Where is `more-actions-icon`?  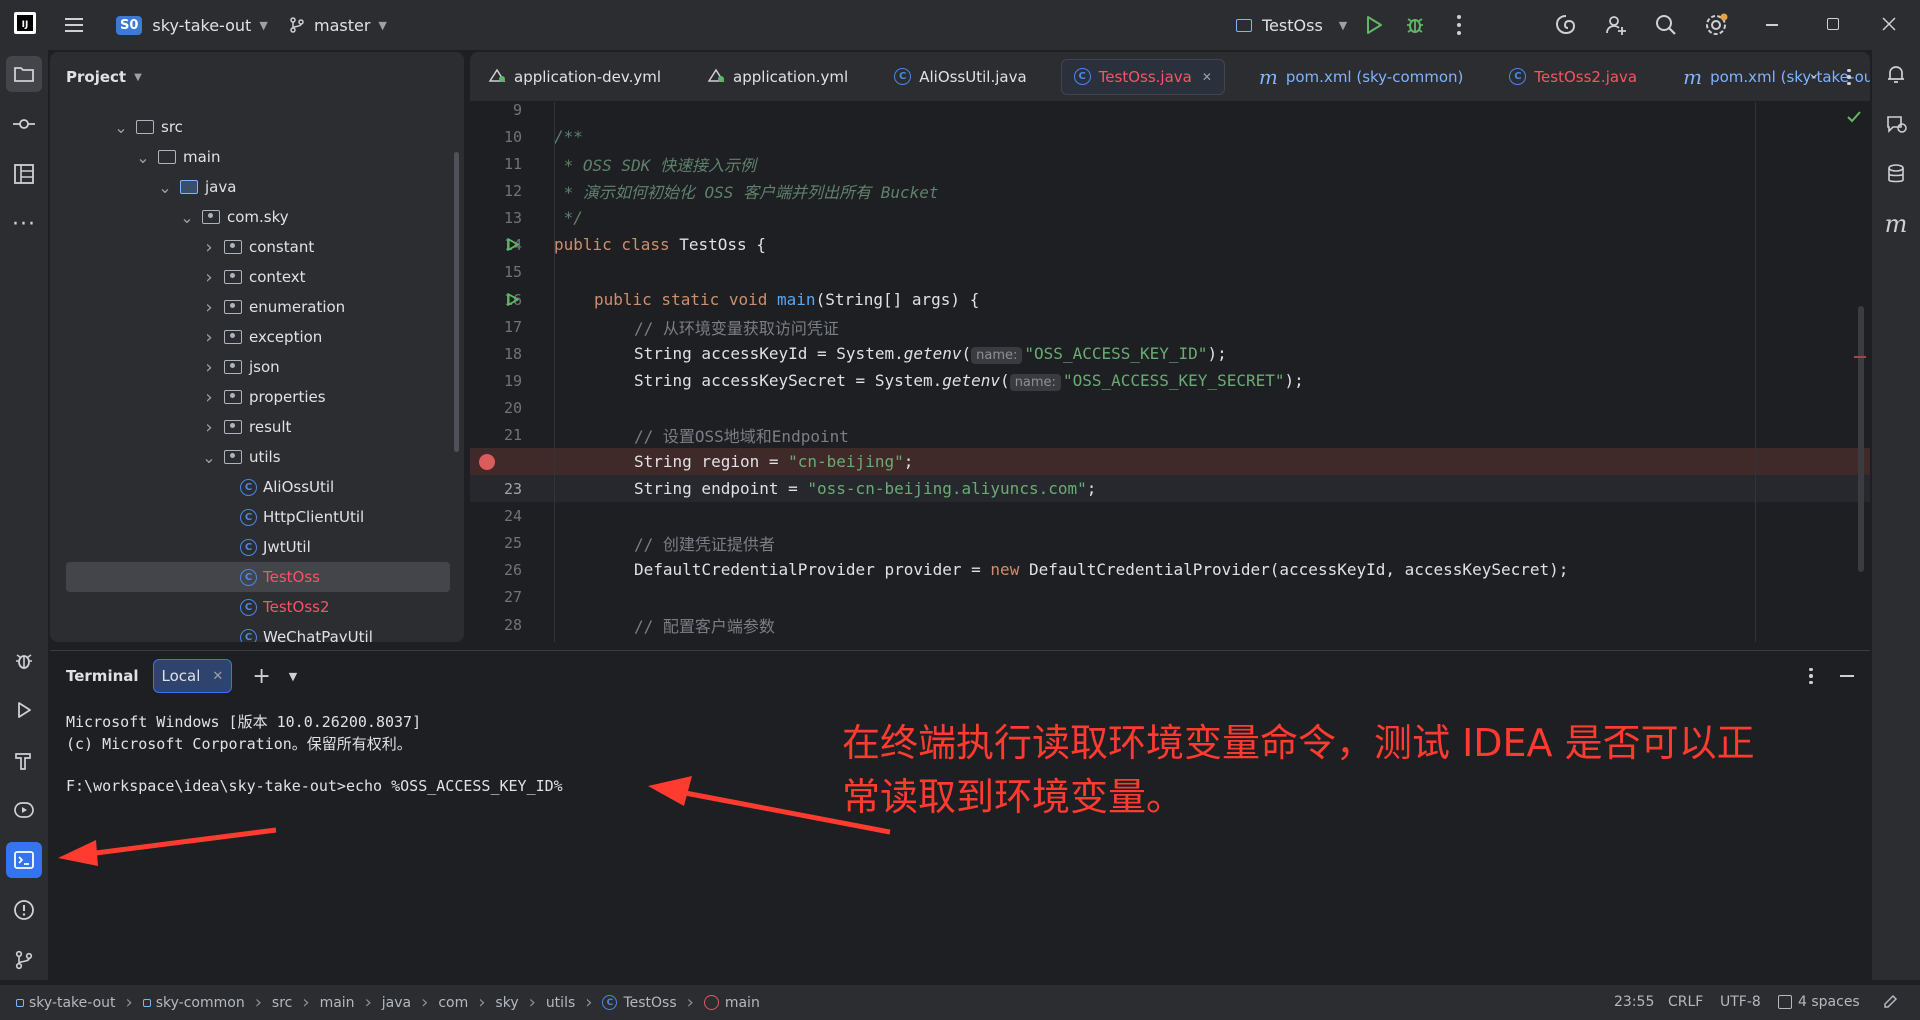 more-actions-icon is located at coordinates (1459, 25).